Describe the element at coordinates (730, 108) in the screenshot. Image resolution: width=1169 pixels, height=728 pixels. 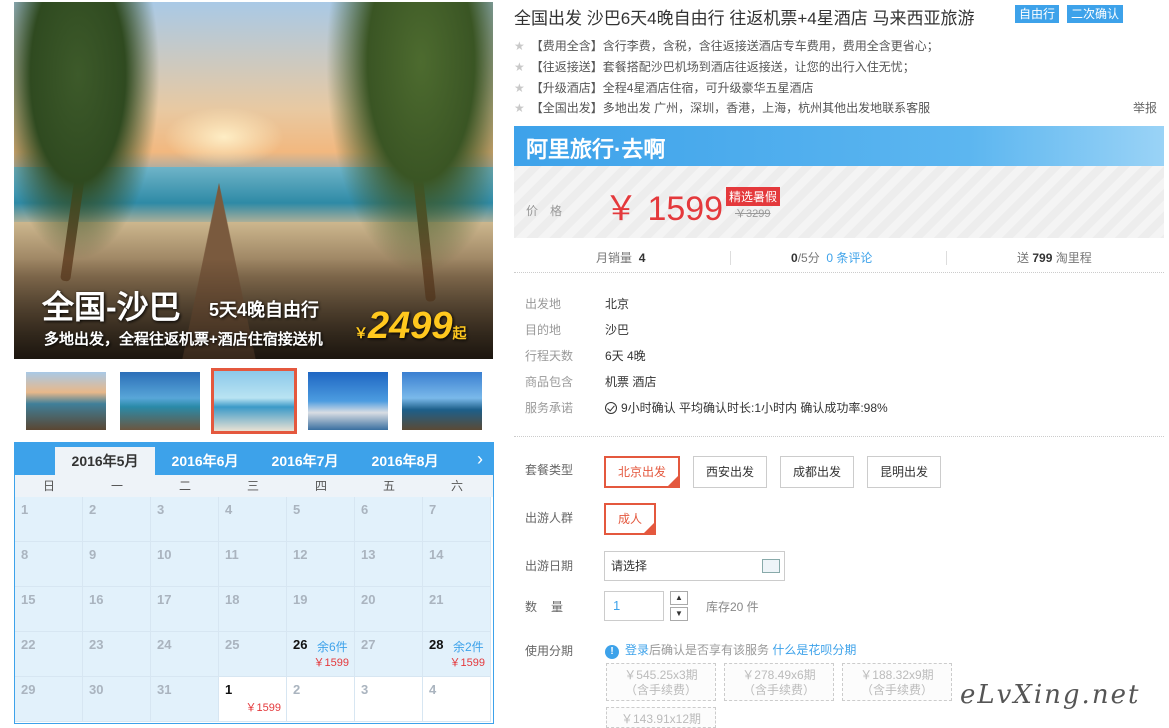
I see `feature-text: 【全国出发】多地出发 广州，深圳，香港，上海，杭州其他出发地联系客服` at that location.